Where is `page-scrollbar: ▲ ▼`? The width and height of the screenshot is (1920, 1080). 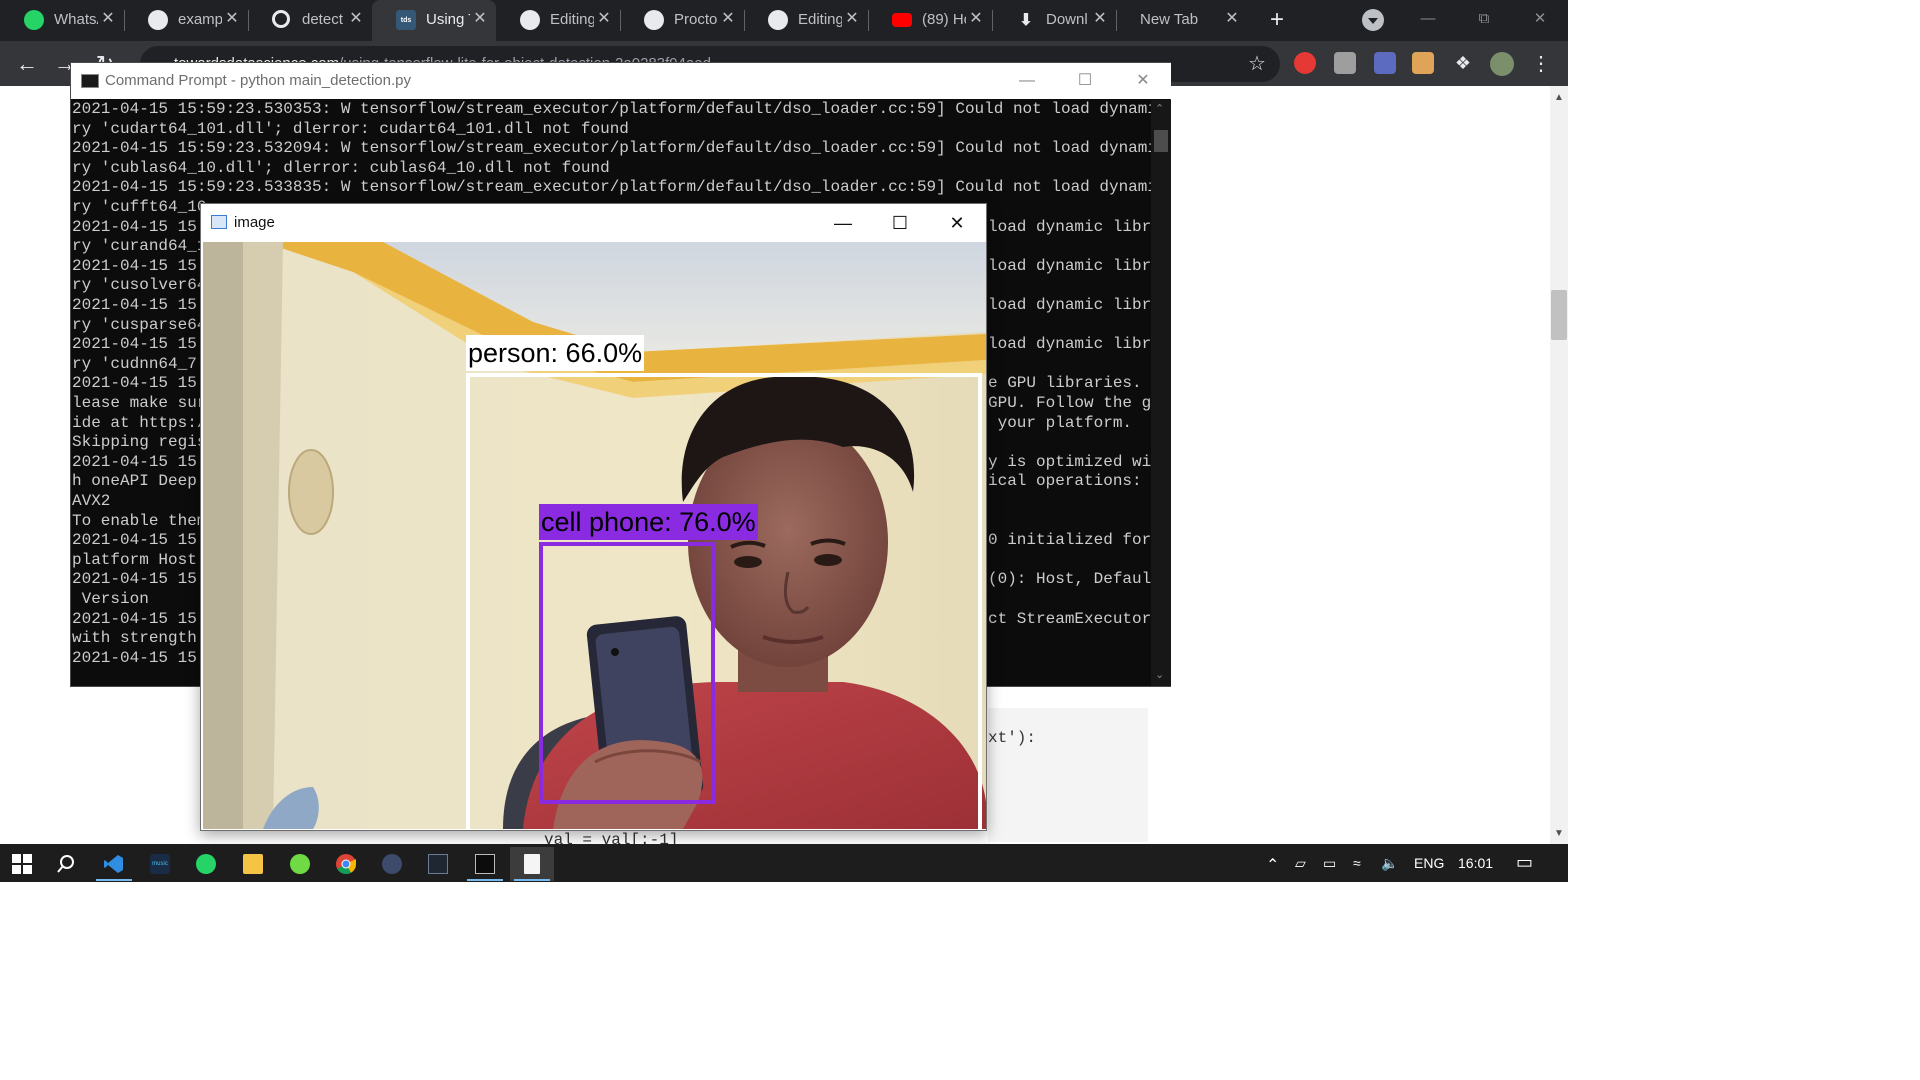
page-scrollbar: ▲ ▼ is located at coordinates (1559, 465).